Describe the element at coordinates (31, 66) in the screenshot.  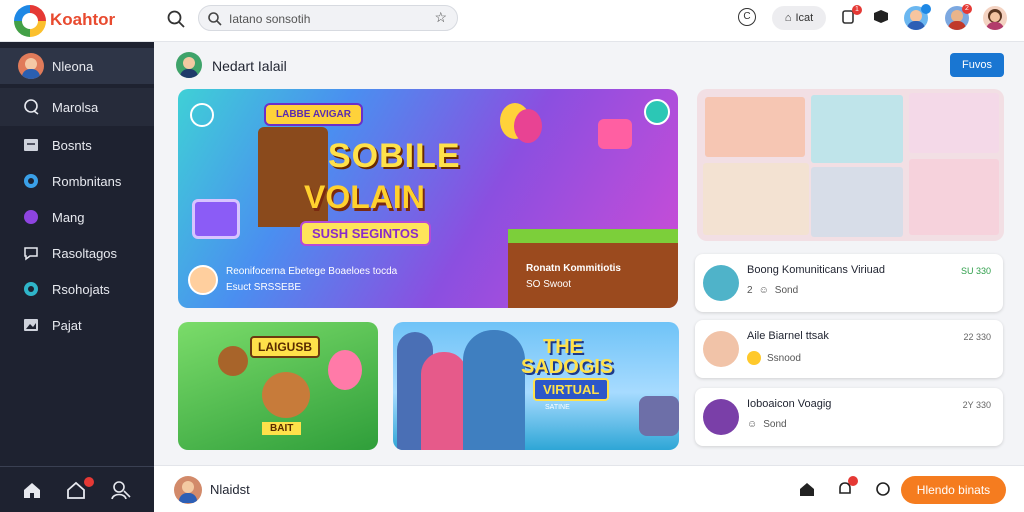
I see `profile-avatar-icon` at that location.